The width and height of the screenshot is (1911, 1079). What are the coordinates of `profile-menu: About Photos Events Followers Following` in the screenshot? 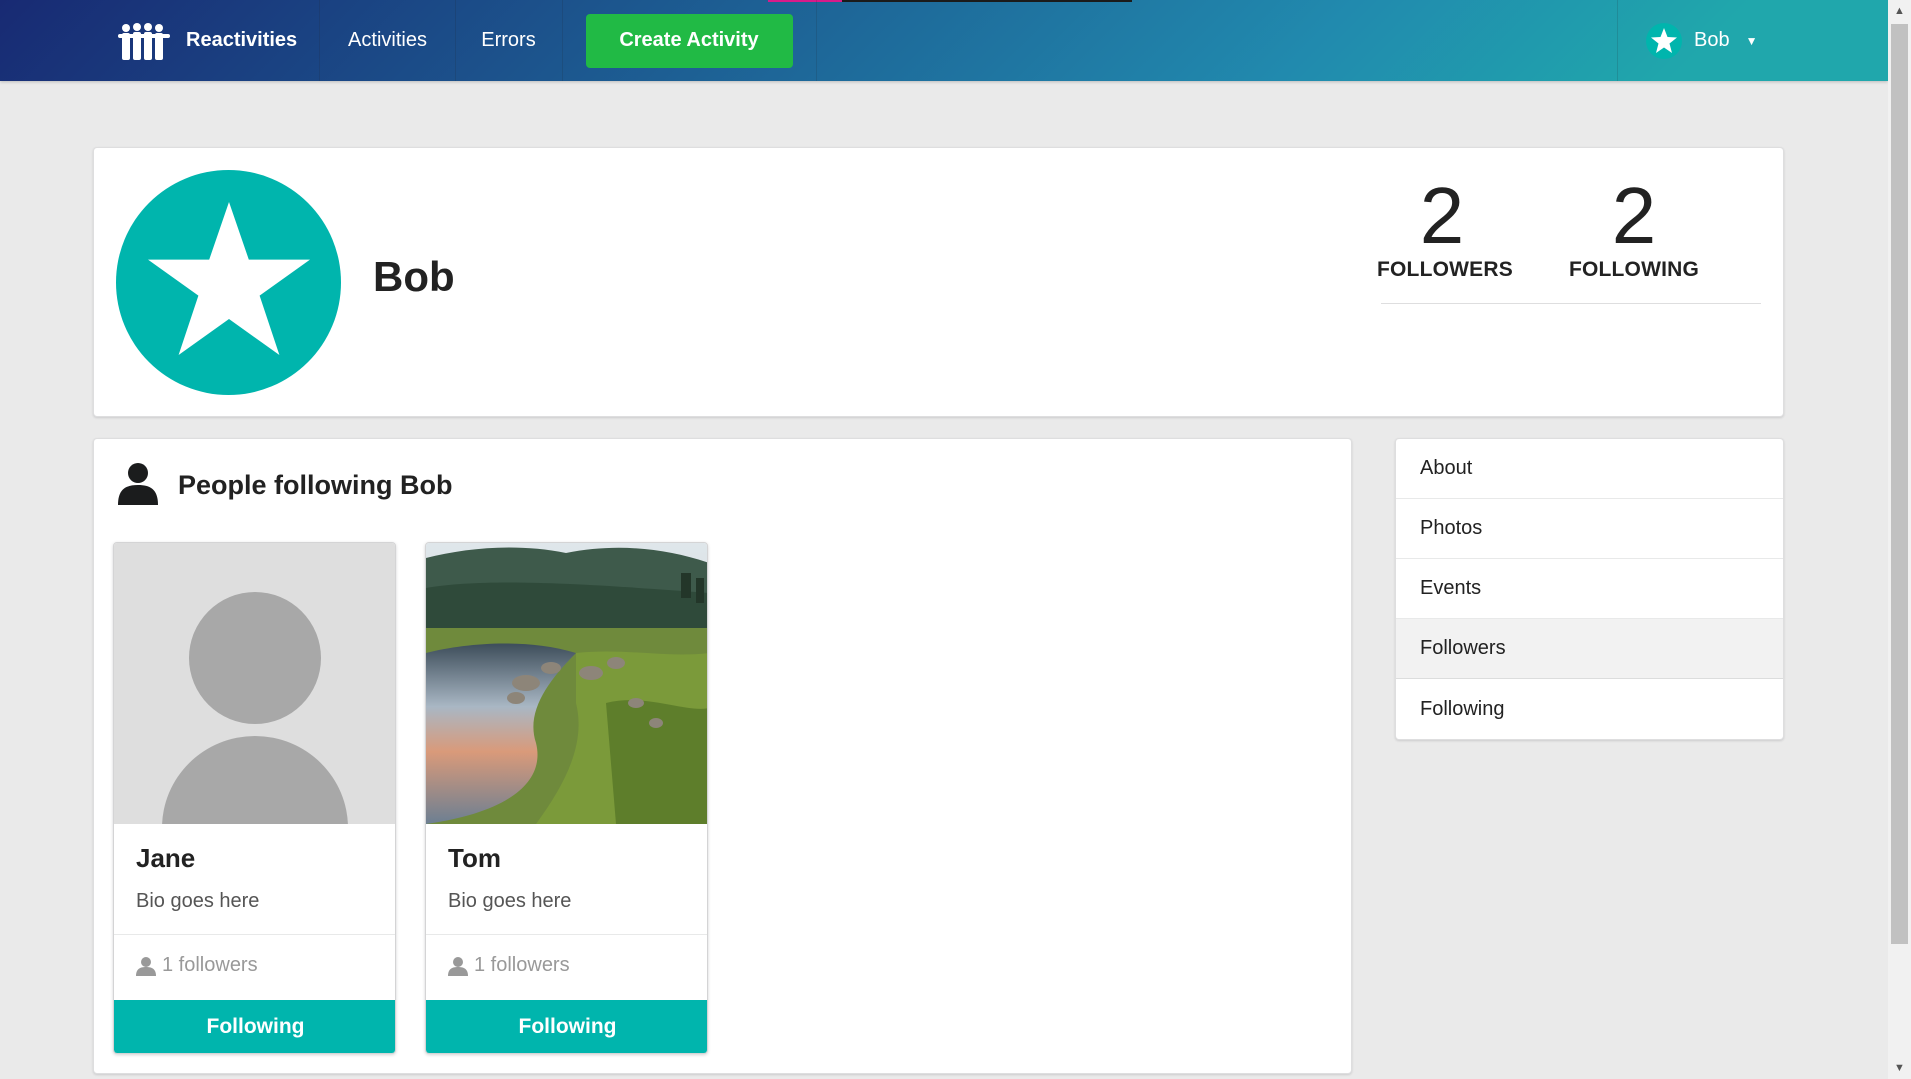 It's located at (1589, 589).